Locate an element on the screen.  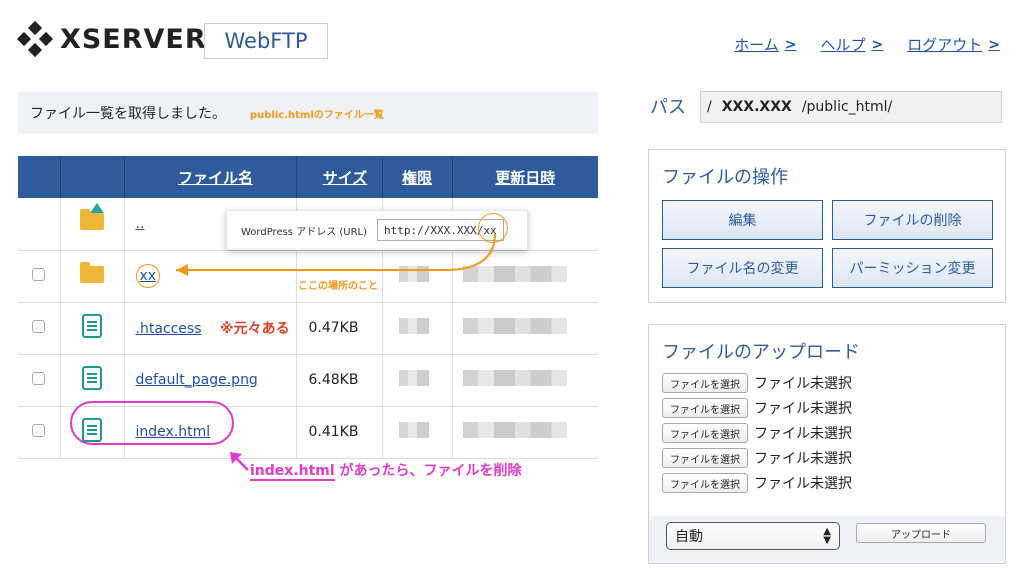
upload-button: アップロード is located at coordinates (921, 533).